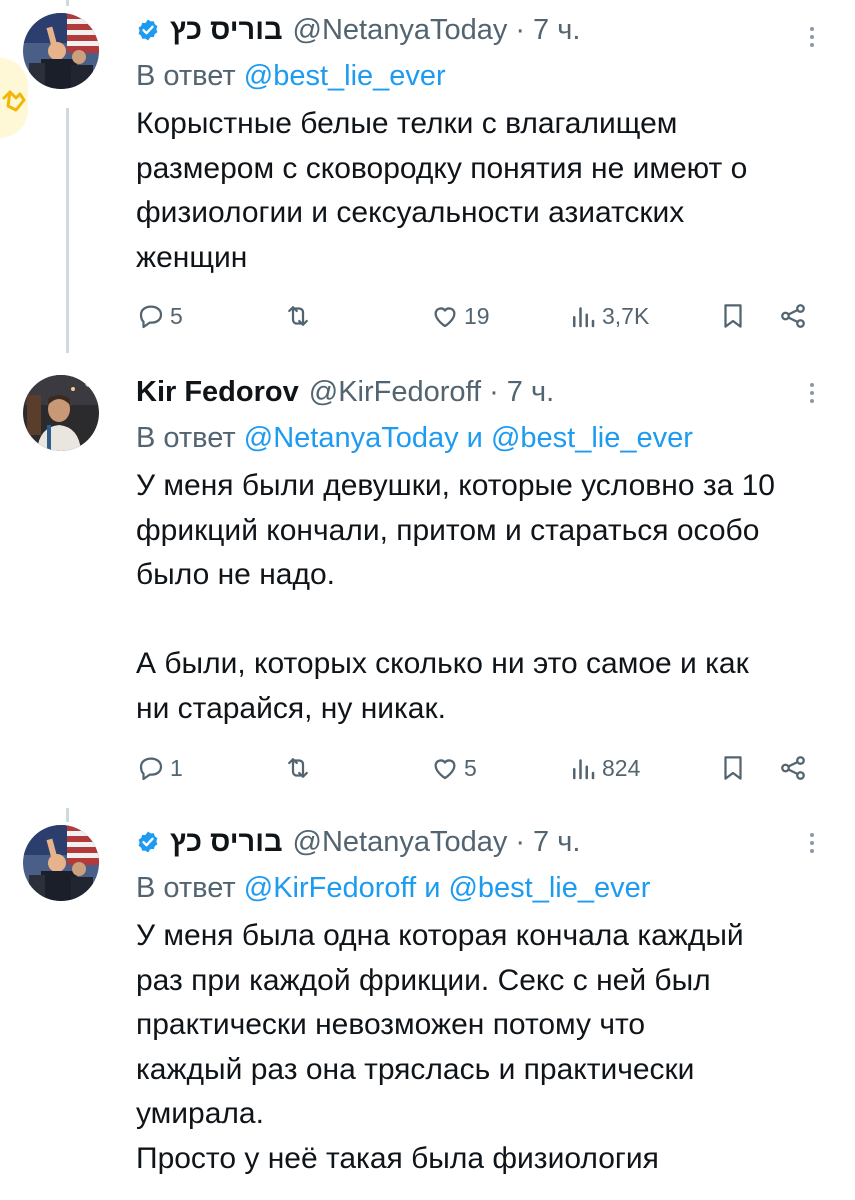  Describe the element at coordinates (460, 316) in the screenshot. I see `like-button: 19` at that location.